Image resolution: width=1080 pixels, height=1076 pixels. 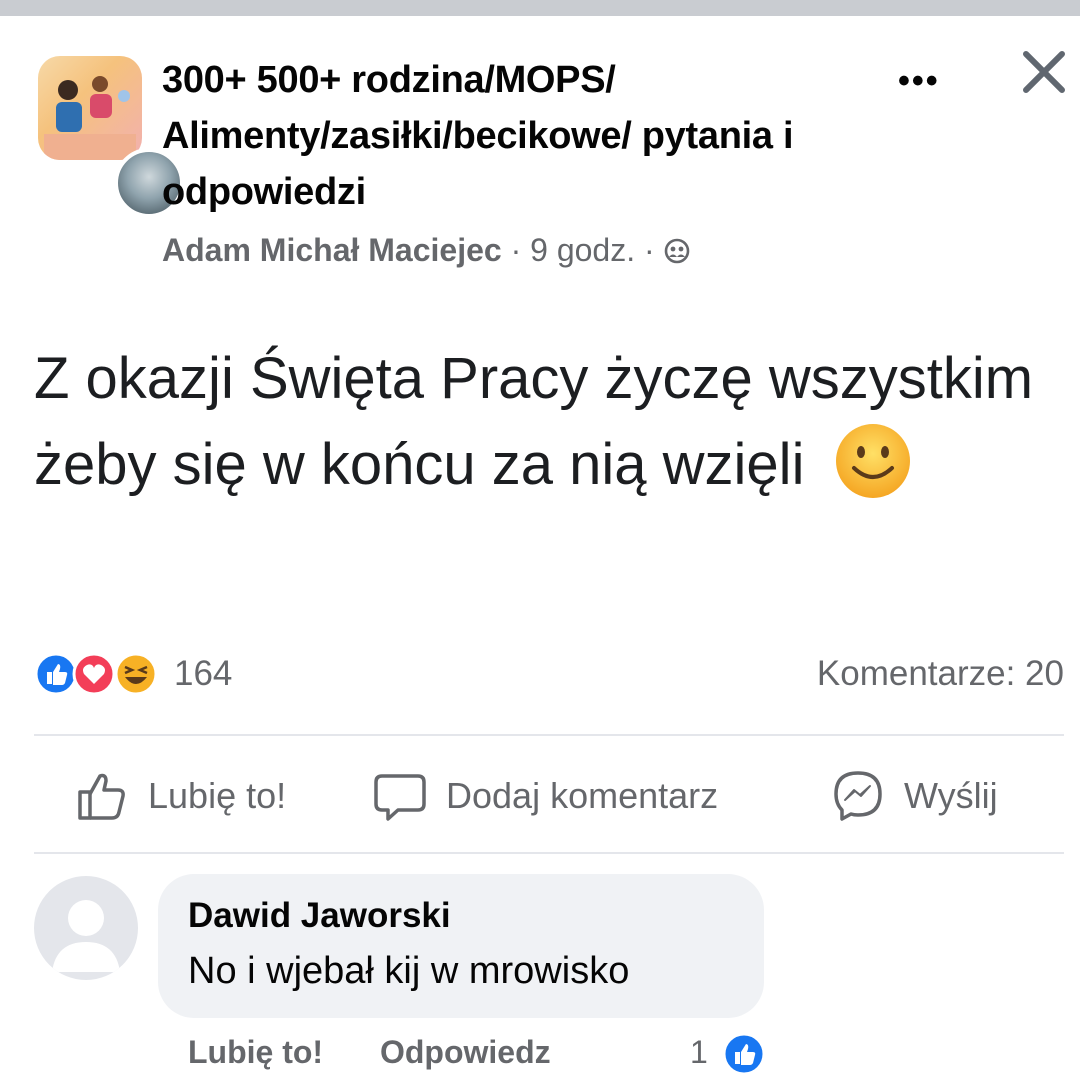 I want to click on more-dots-icon: •••, so click(x=919, y=81).